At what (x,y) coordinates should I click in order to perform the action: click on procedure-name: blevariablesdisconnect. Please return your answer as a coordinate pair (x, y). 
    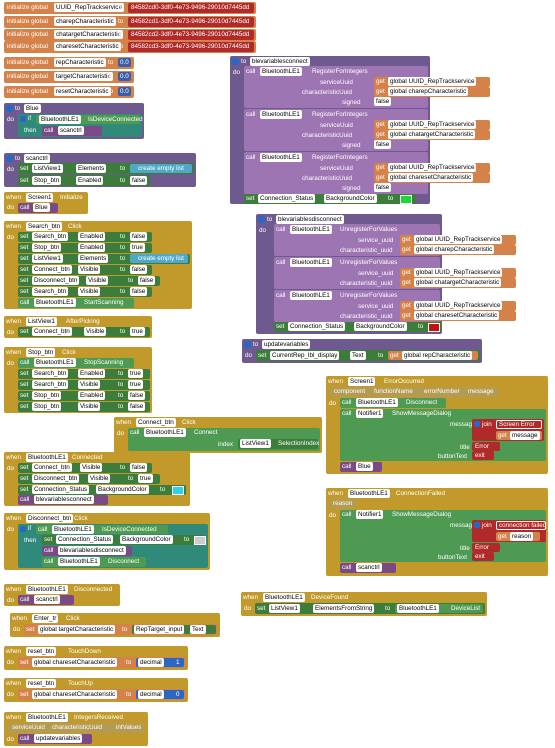
    Looking at the image, I should click on (310, 219).